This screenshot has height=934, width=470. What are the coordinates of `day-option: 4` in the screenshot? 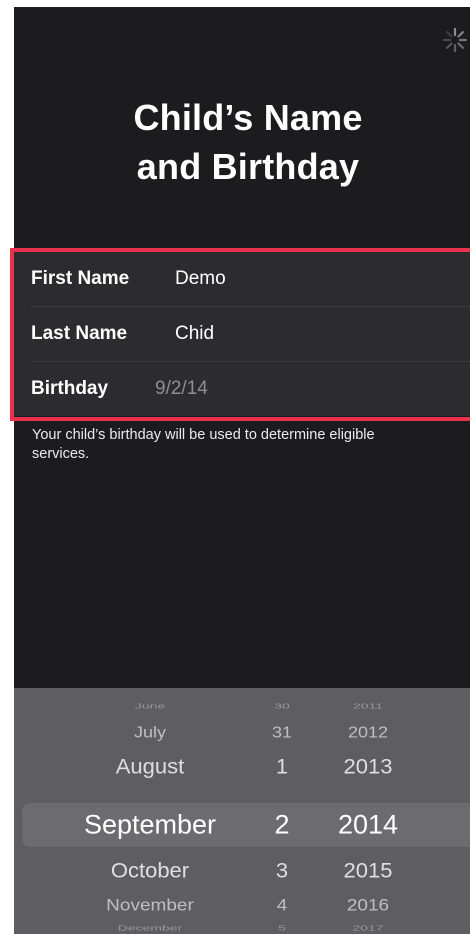 It's located at (282, 906).